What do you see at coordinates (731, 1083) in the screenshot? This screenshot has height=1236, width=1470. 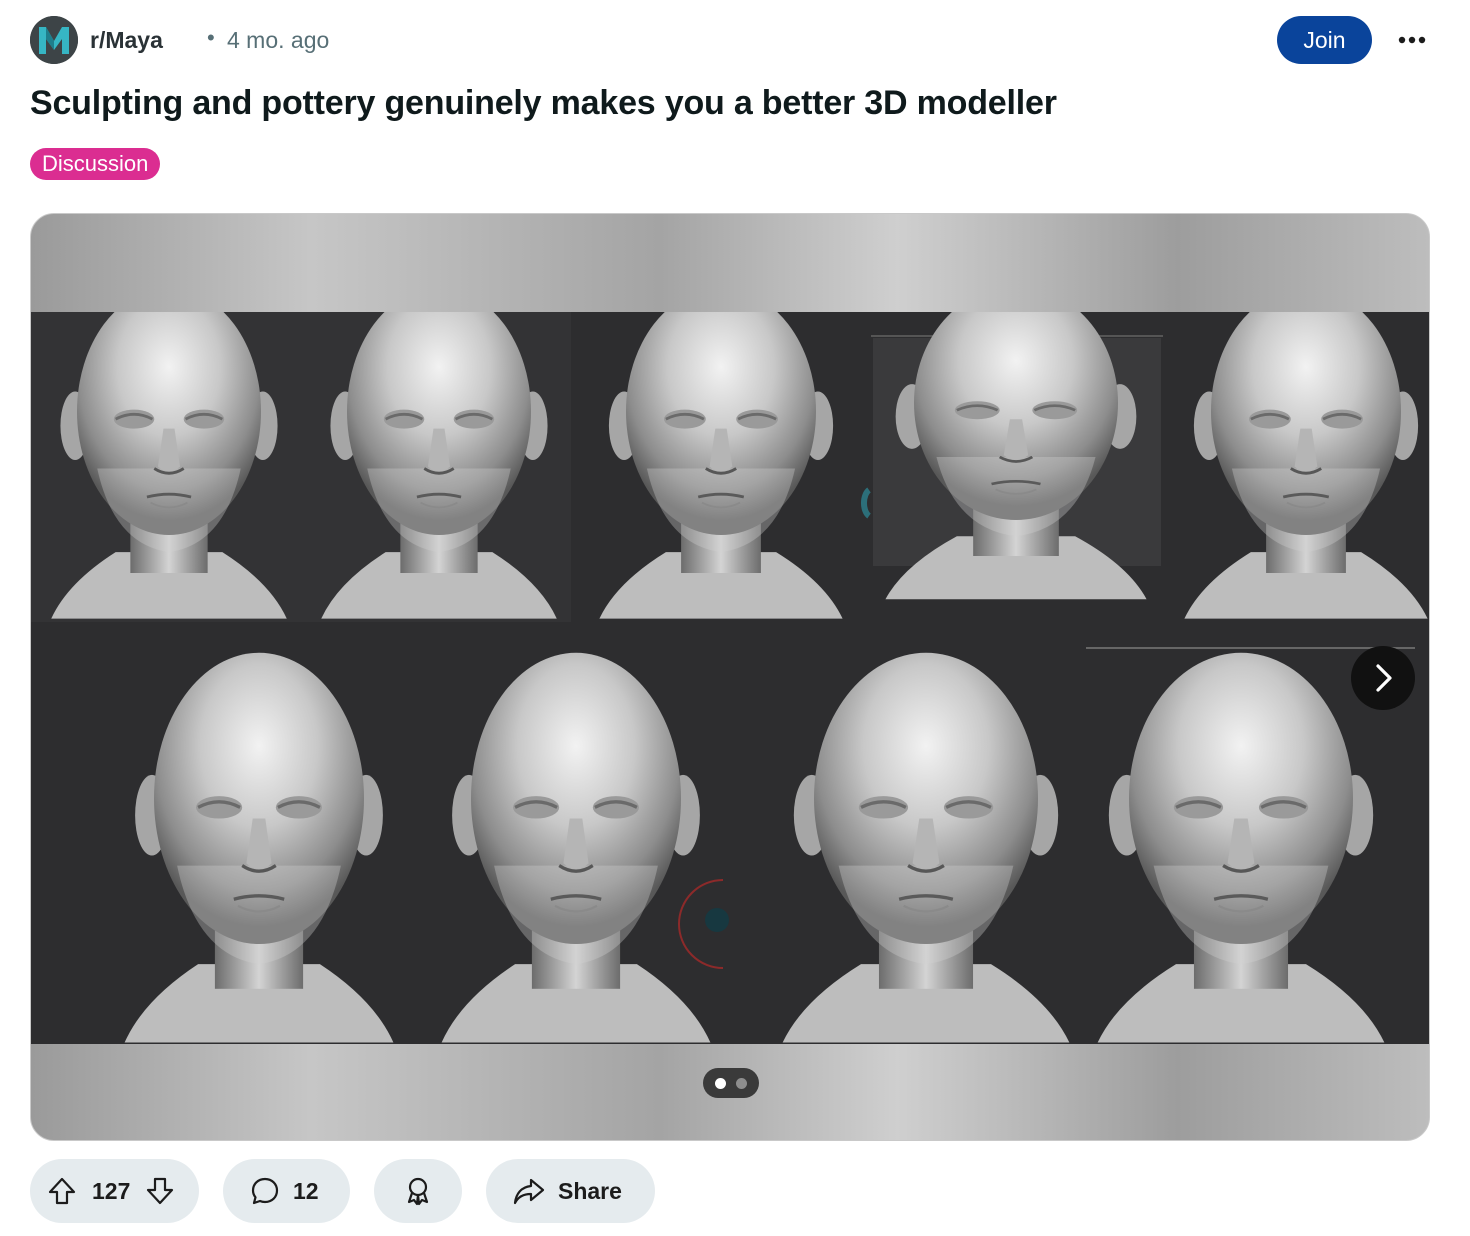 I see `slide-indicator` at bounding box center [731, 1083].